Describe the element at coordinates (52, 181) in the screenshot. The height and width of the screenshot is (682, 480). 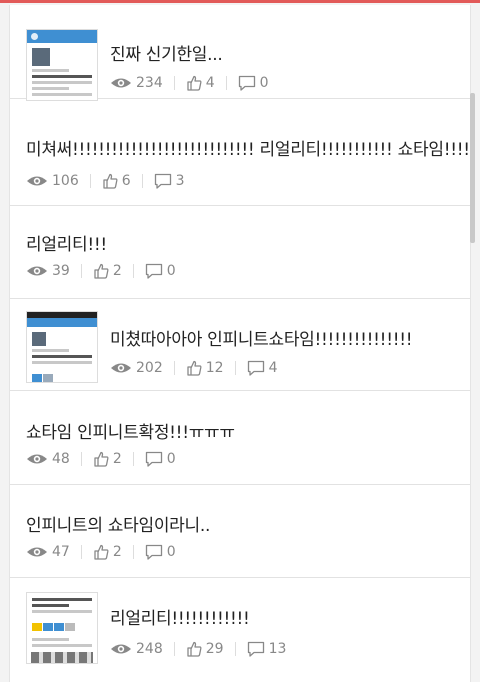
I see `view-count: 106` at that location.